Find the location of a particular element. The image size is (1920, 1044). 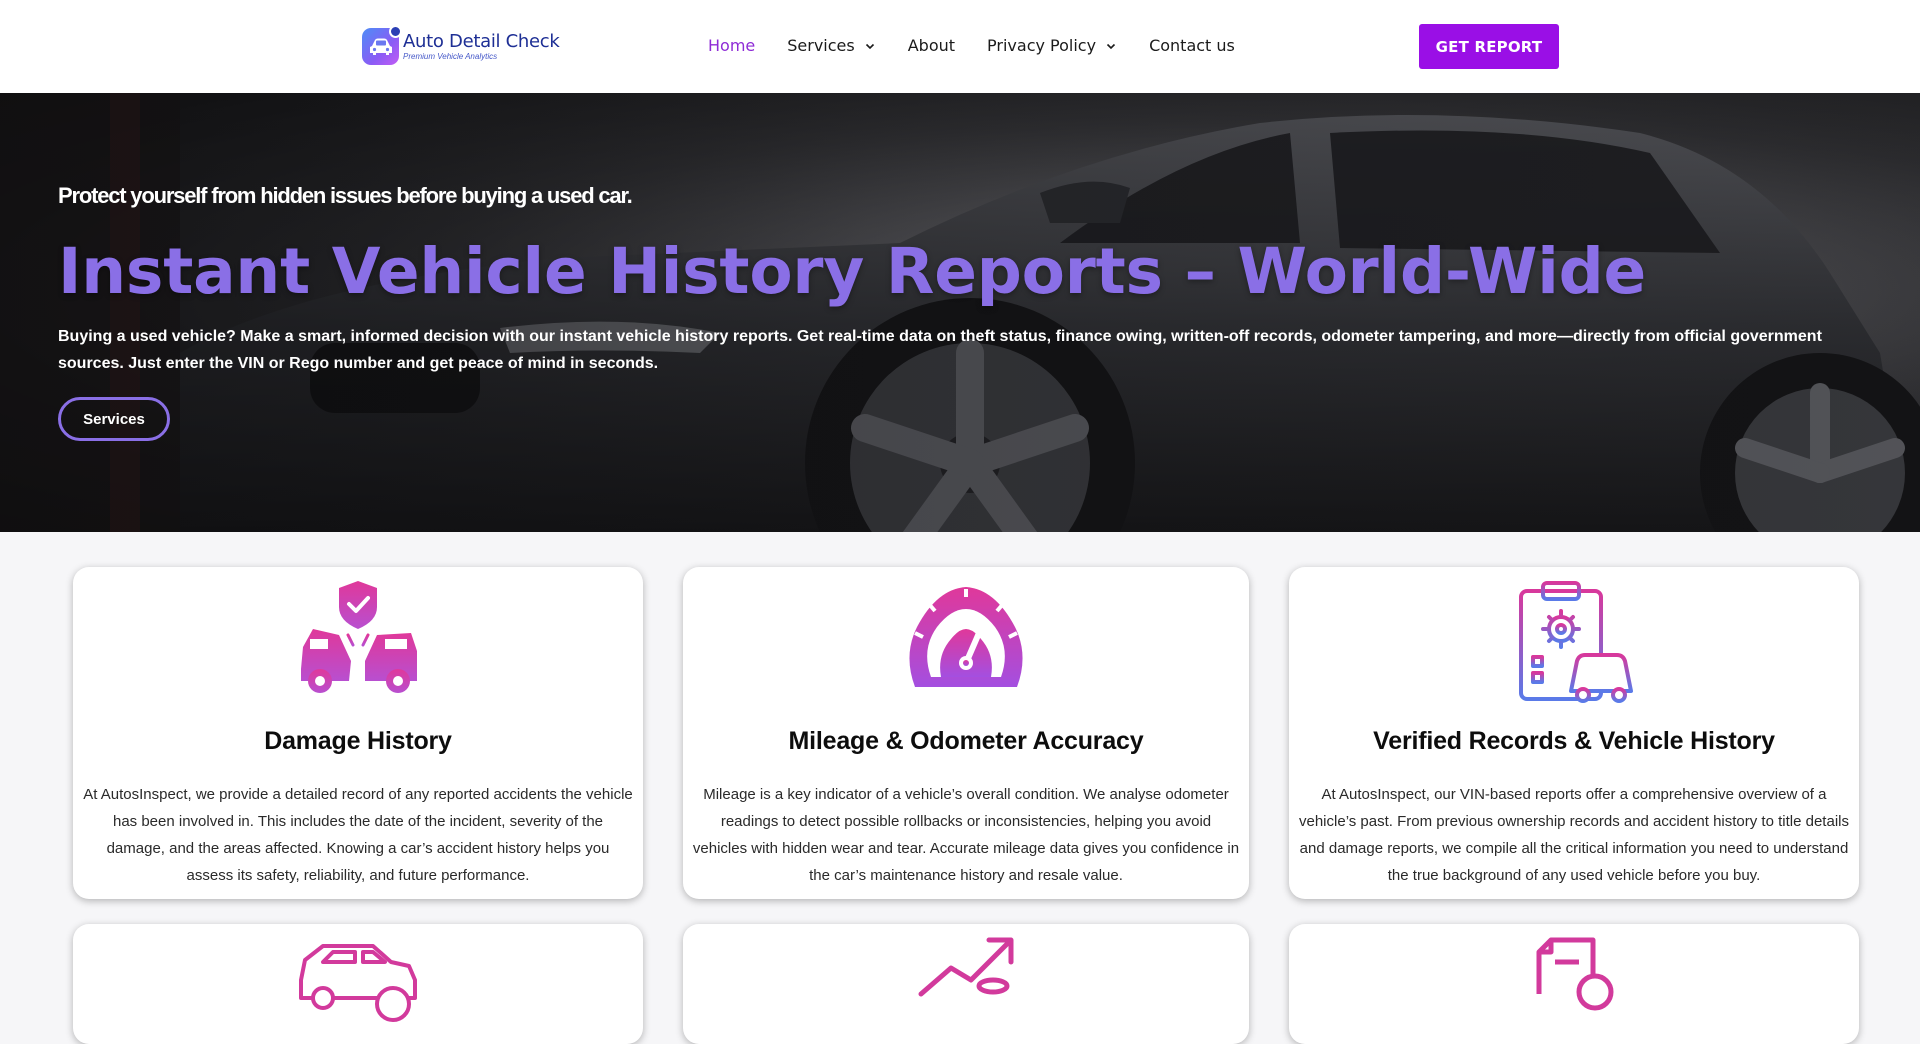

nav-item-about: About is located at coordinates (931, 45).